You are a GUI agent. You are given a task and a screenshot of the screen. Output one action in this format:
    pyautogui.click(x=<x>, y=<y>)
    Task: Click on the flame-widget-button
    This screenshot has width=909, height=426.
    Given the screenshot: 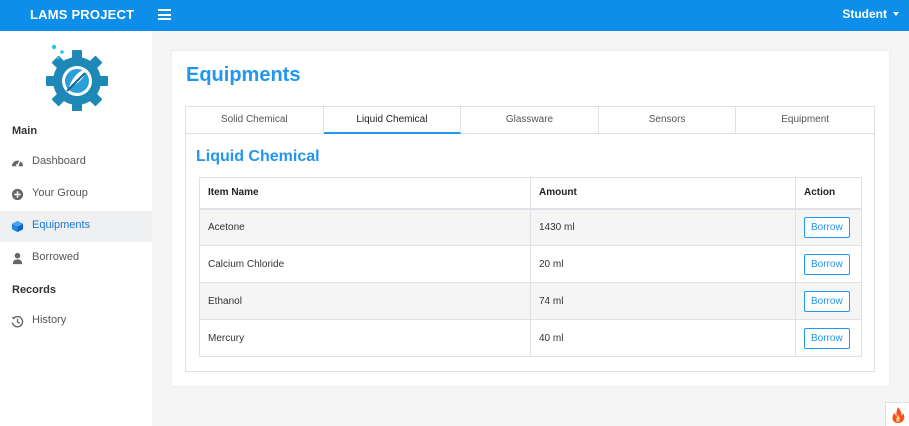 What is the action you would take?
    pyautogui.click(x=897, y=414)
    